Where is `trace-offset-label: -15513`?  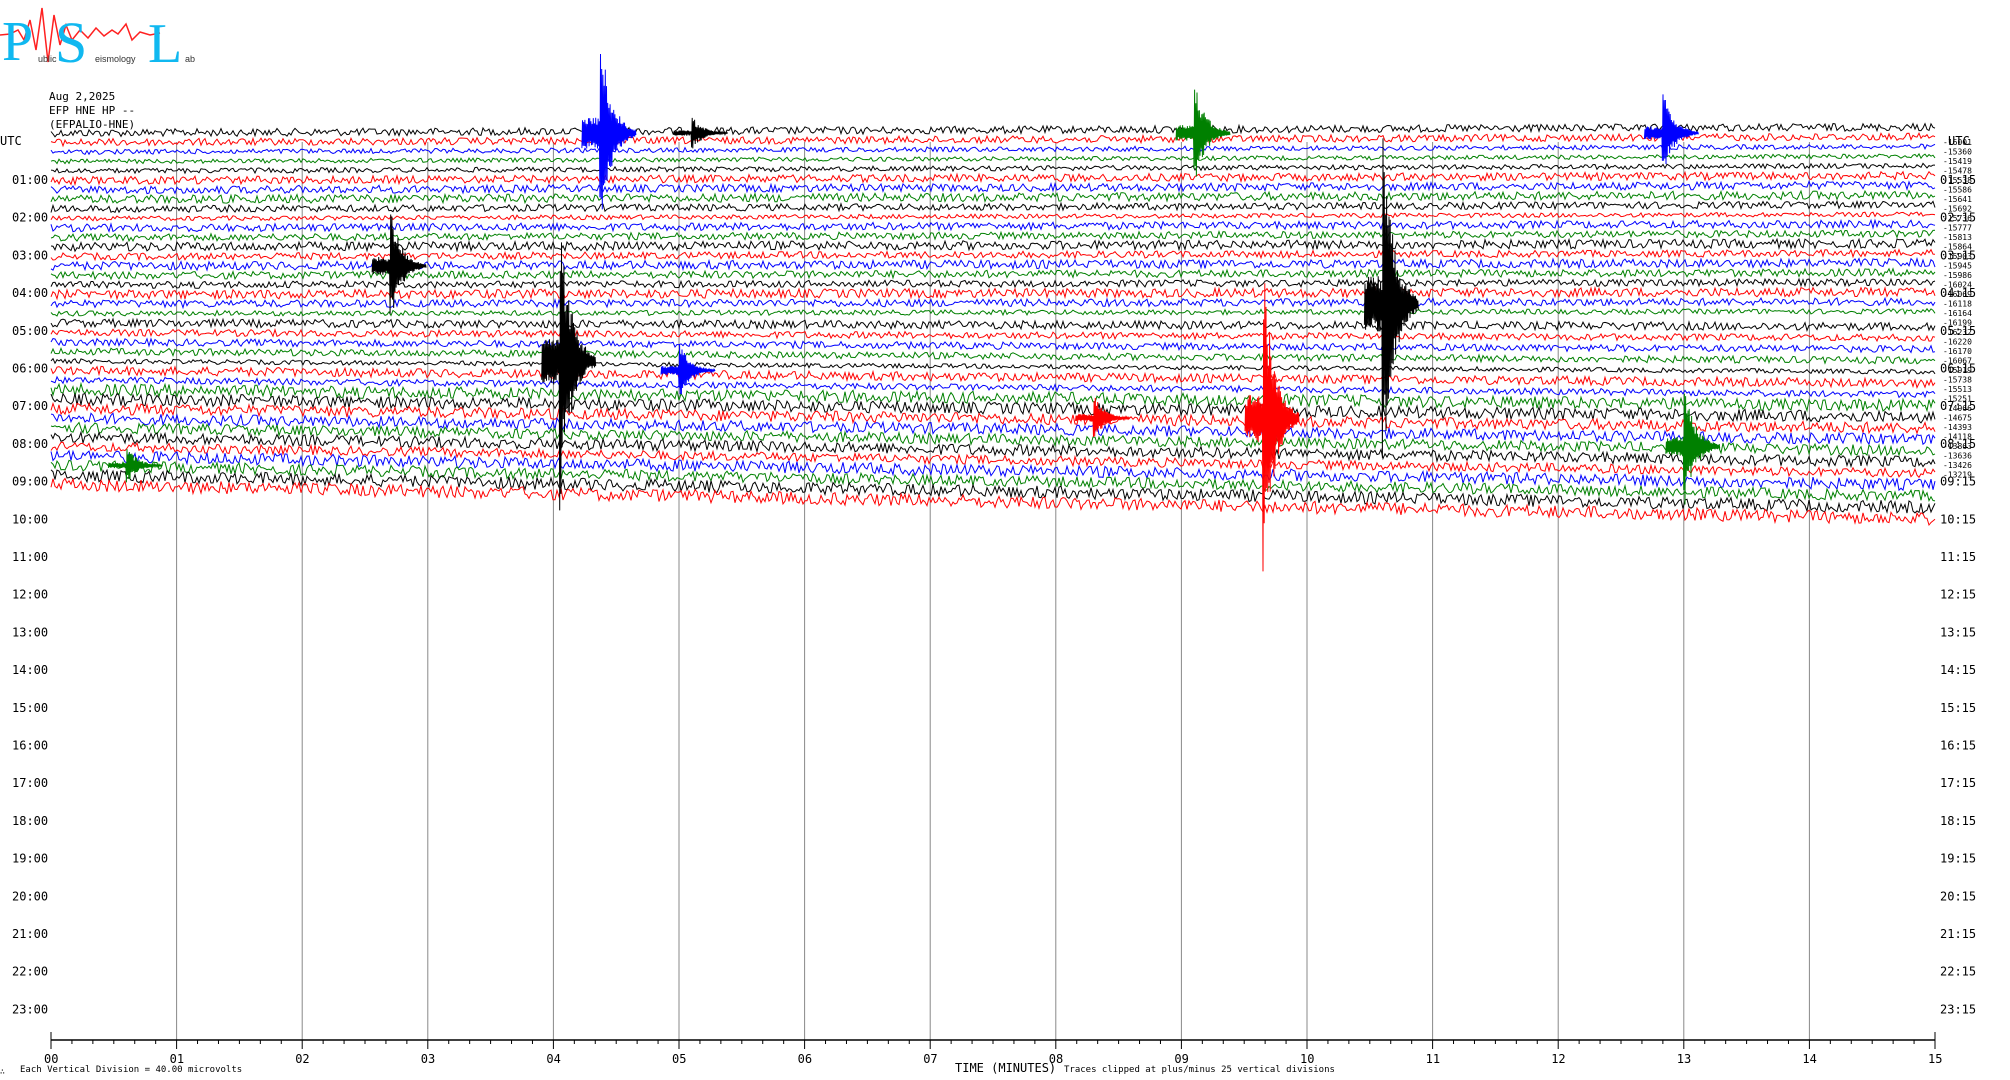
trace-offset-label: -15513 is located at coordinates (1957, 389).